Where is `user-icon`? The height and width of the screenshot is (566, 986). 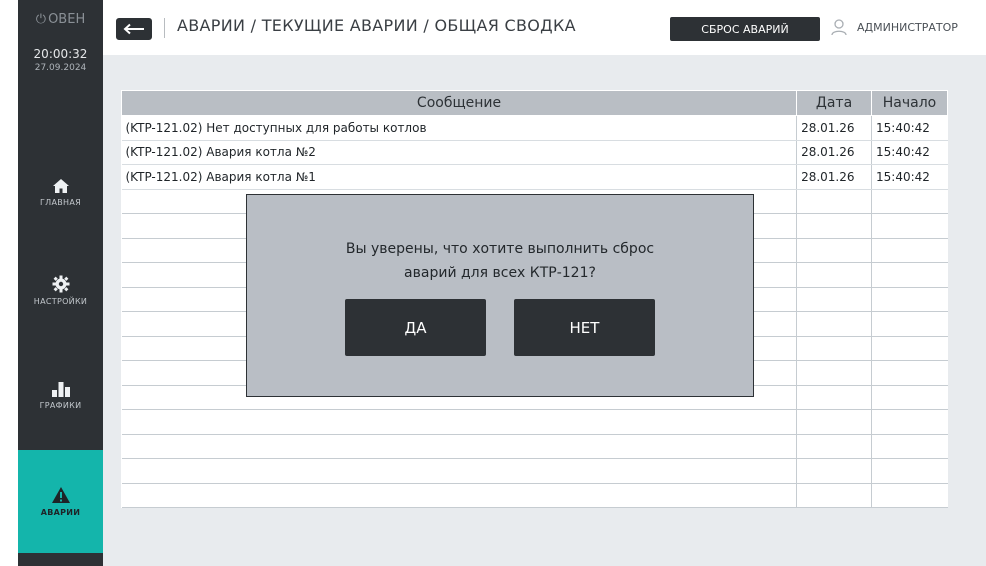
user-icon is located at coordinates (839, 27).